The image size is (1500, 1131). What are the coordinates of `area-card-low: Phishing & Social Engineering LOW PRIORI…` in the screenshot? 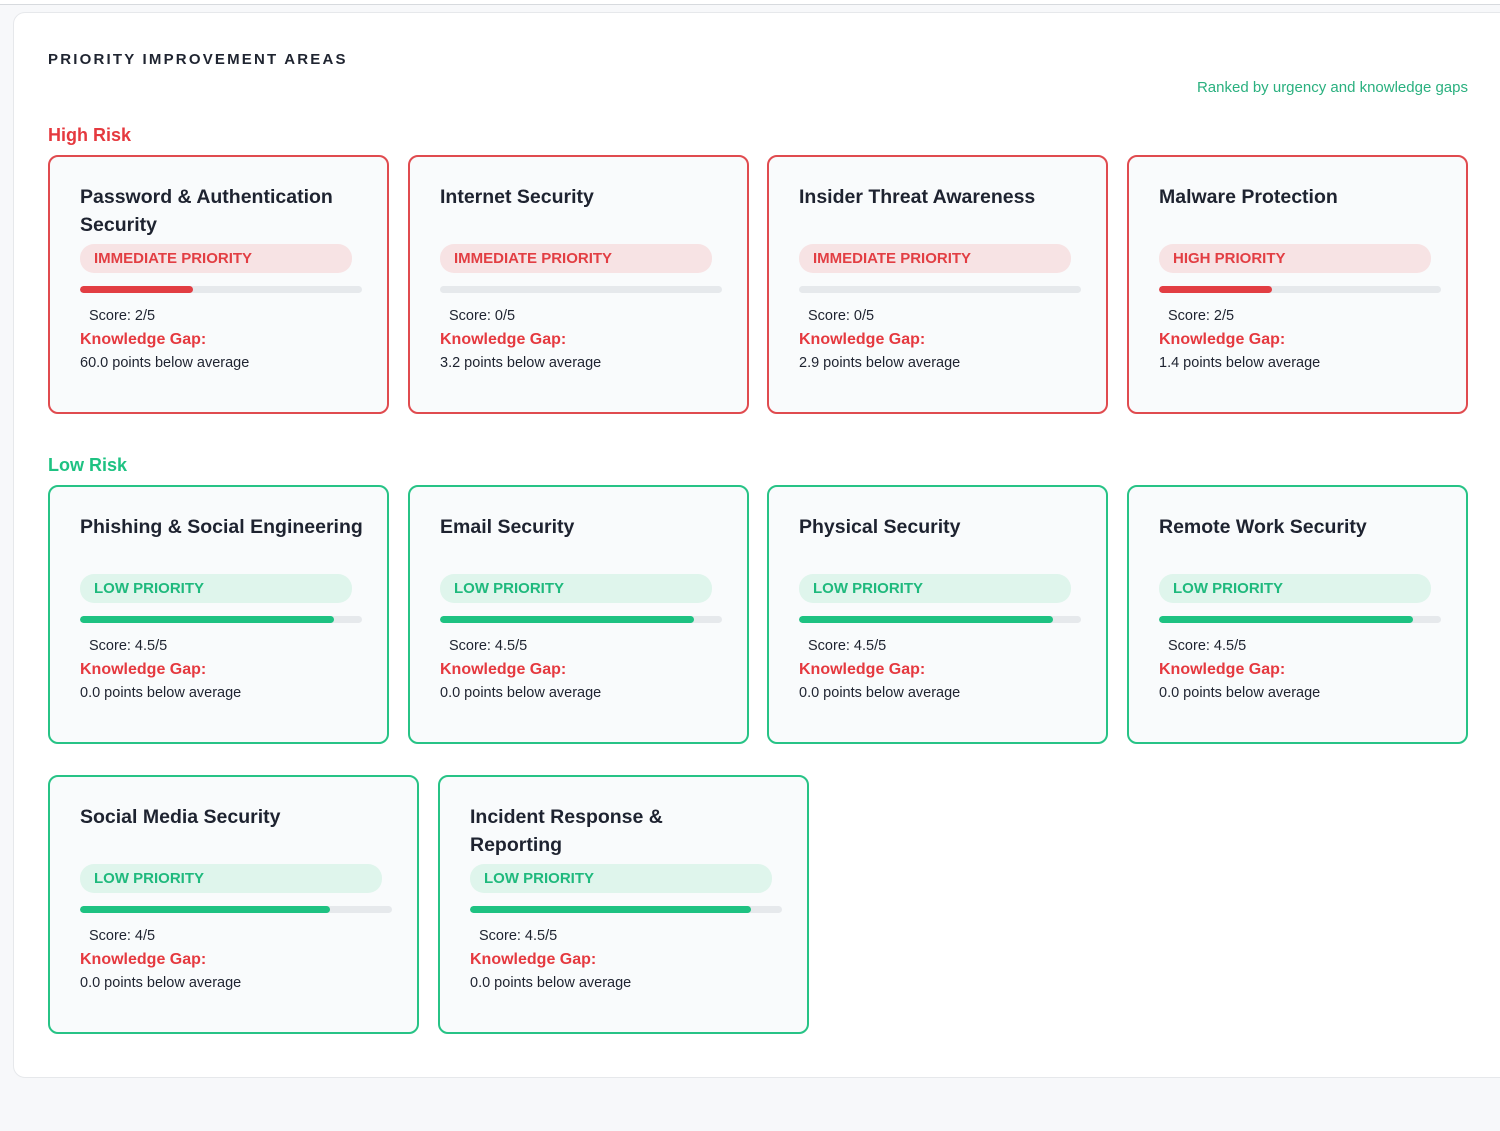 It's located at (218, 614).